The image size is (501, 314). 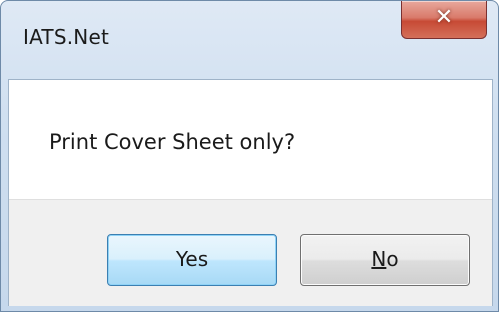 I want to click on dialog-message: Print Cover Sheet only?, so click(x=172, y=142).